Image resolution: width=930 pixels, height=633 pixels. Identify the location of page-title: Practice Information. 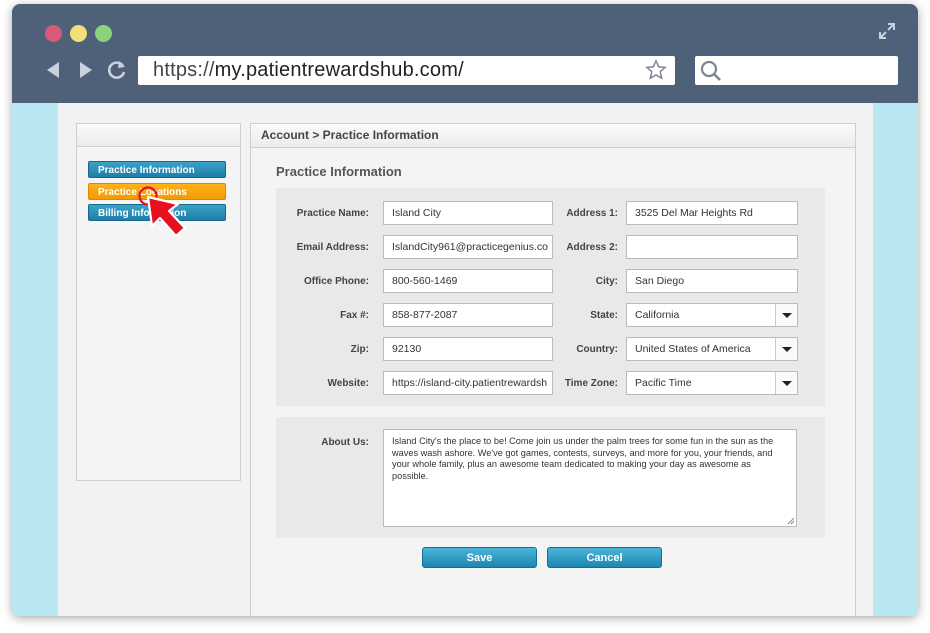
(339, 171).